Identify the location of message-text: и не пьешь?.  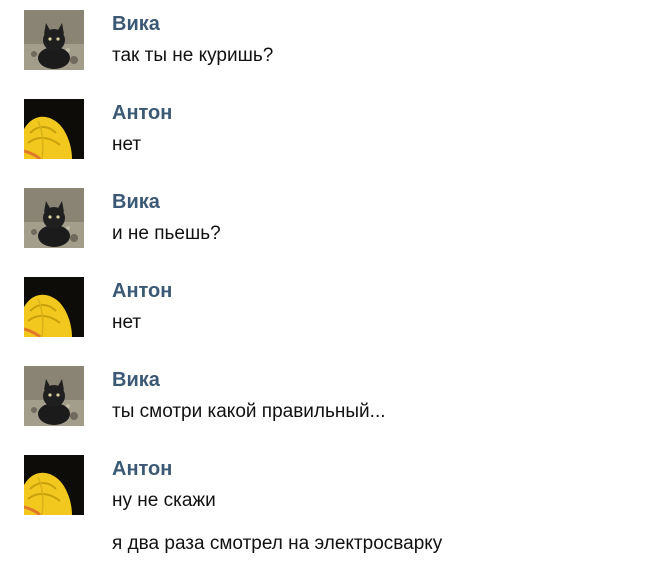
(166, 233).